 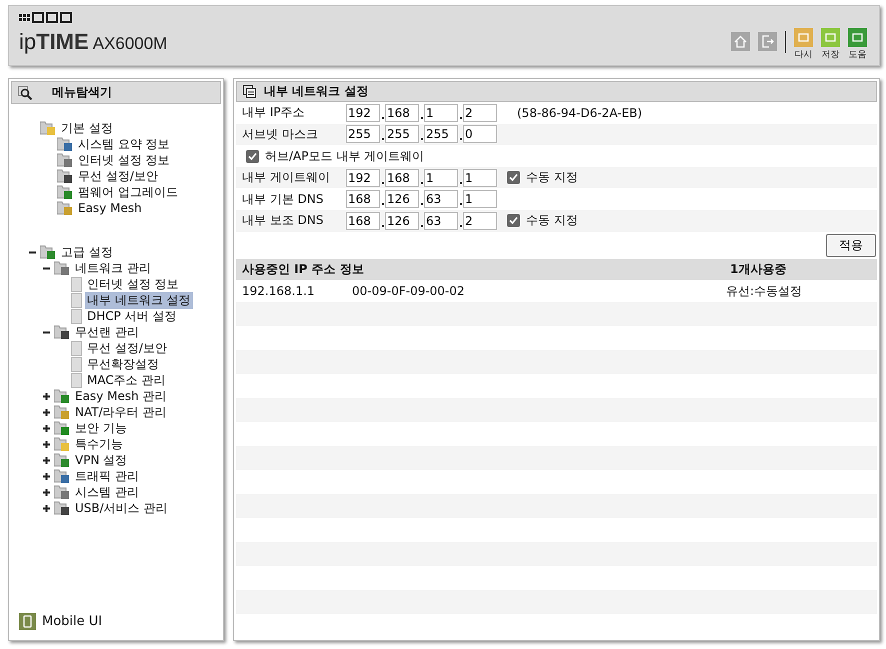 I want to click on phone-icon, so click(x=27, y=621).